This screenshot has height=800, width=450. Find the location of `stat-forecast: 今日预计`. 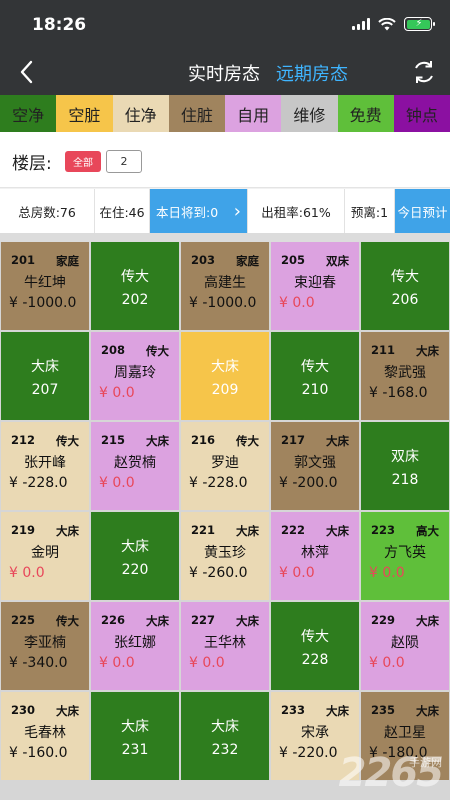

stat-forecast: 今日预计 is located at coordinates (422, 211).